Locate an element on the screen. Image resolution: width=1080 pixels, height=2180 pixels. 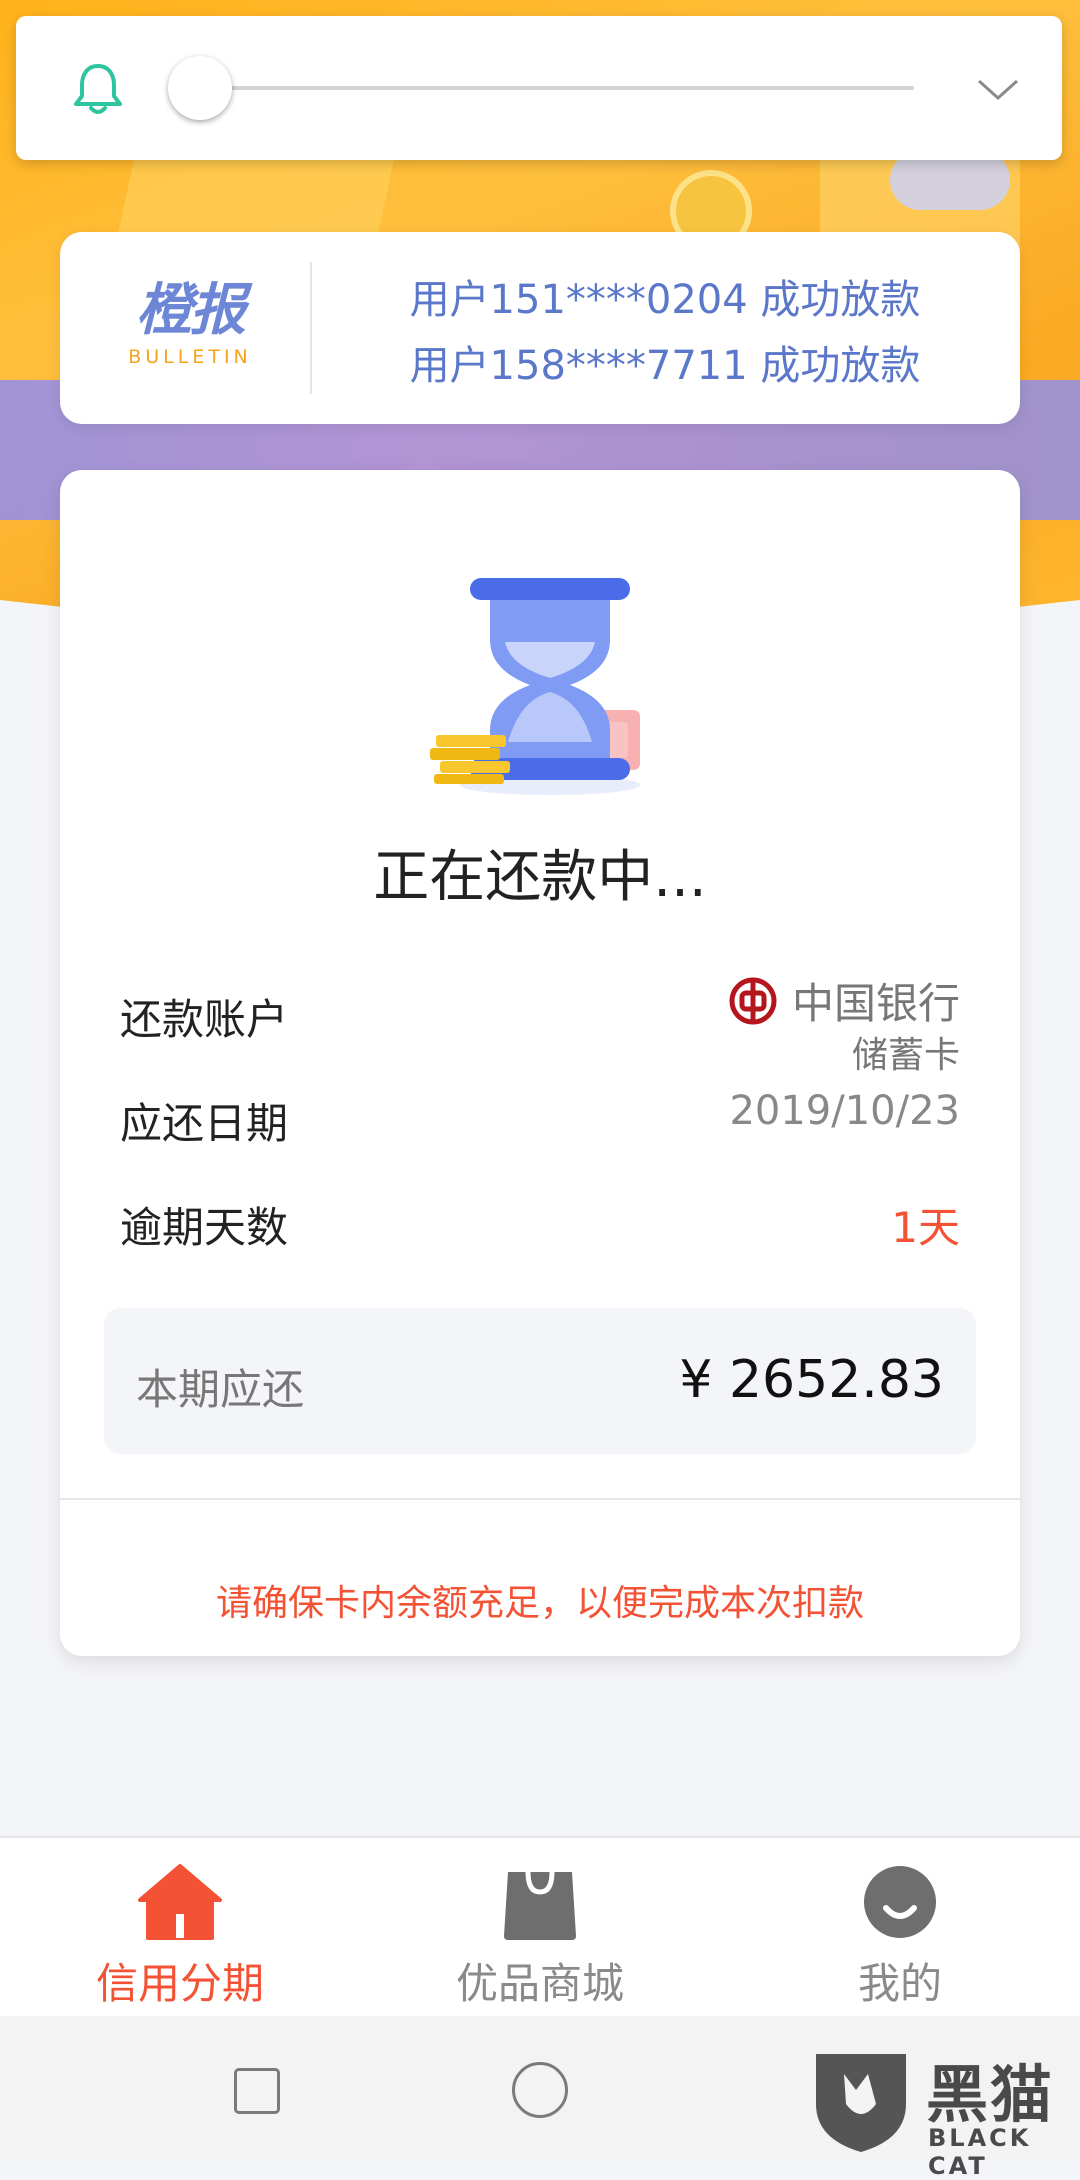
watermark-subtext: BLACK CAT is located at coordinates (980, 2152).